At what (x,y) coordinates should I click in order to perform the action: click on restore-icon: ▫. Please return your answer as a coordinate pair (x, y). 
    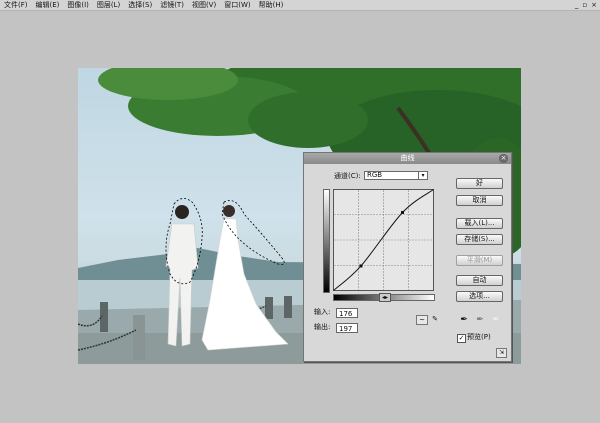
    Looking at the image, I should click on (584, 5).